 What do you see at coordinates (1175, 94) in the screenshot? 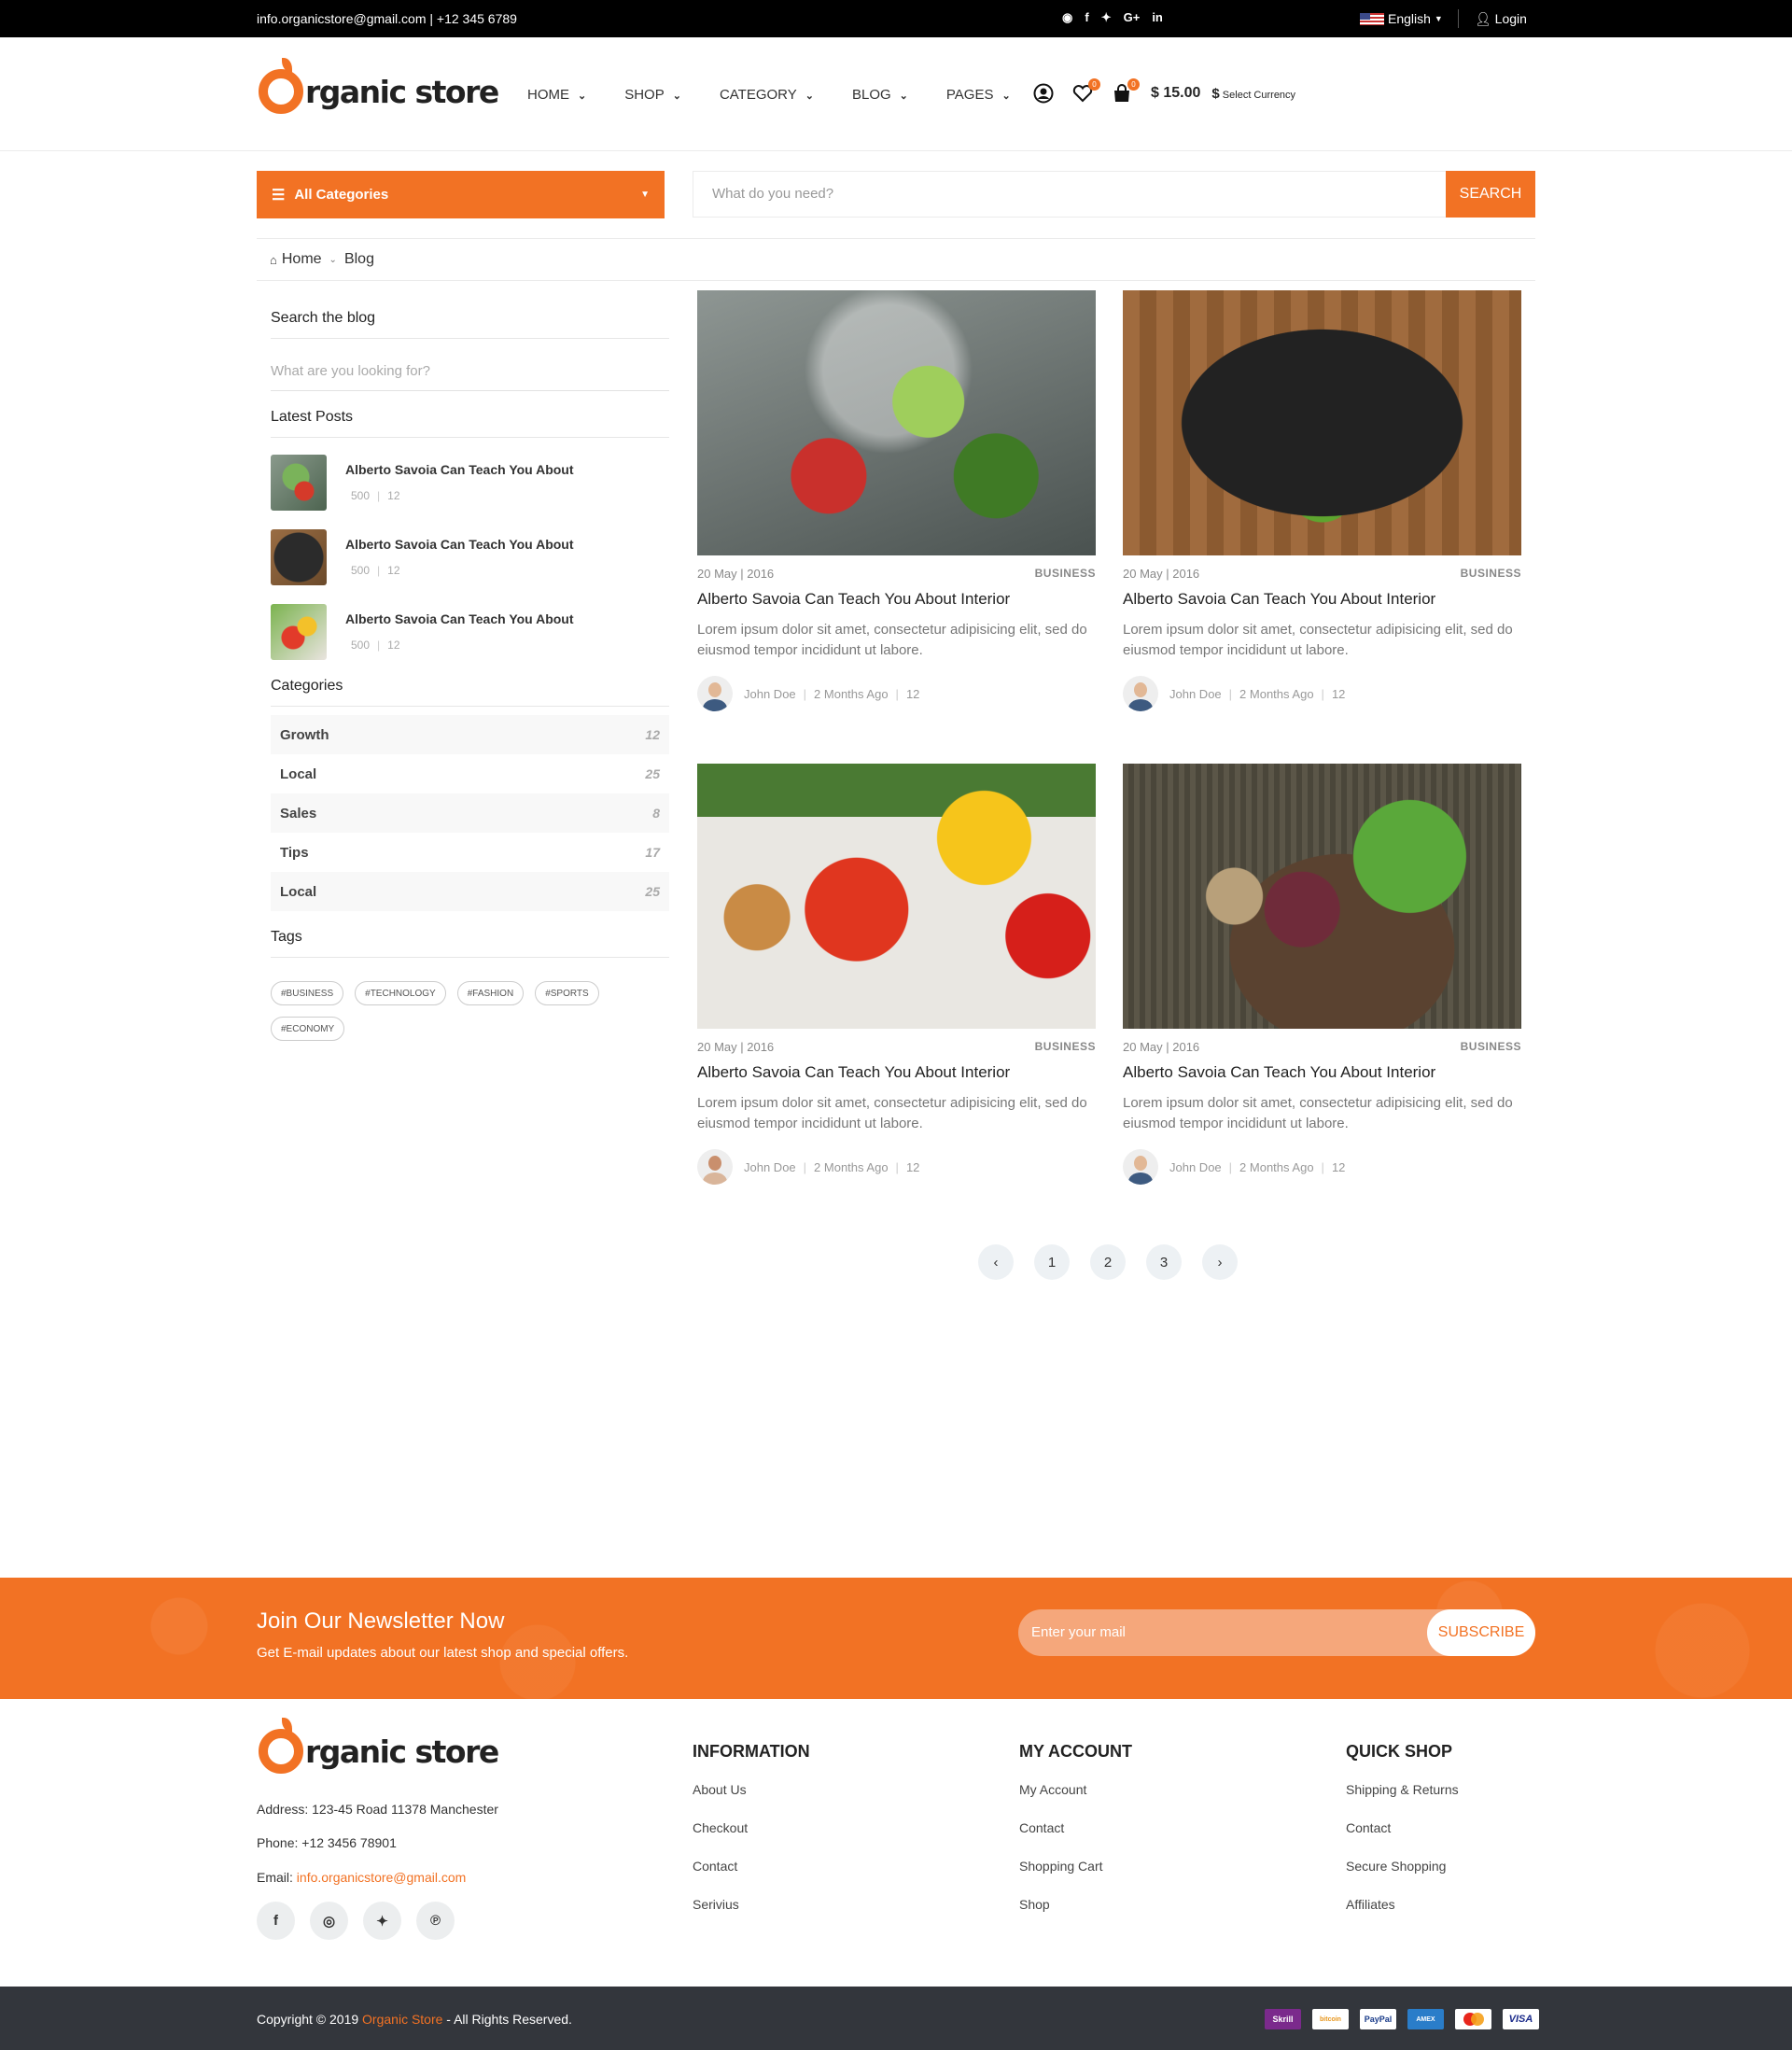
I see `cart-total: $ 15.00` at bounding box center [1175, 94].